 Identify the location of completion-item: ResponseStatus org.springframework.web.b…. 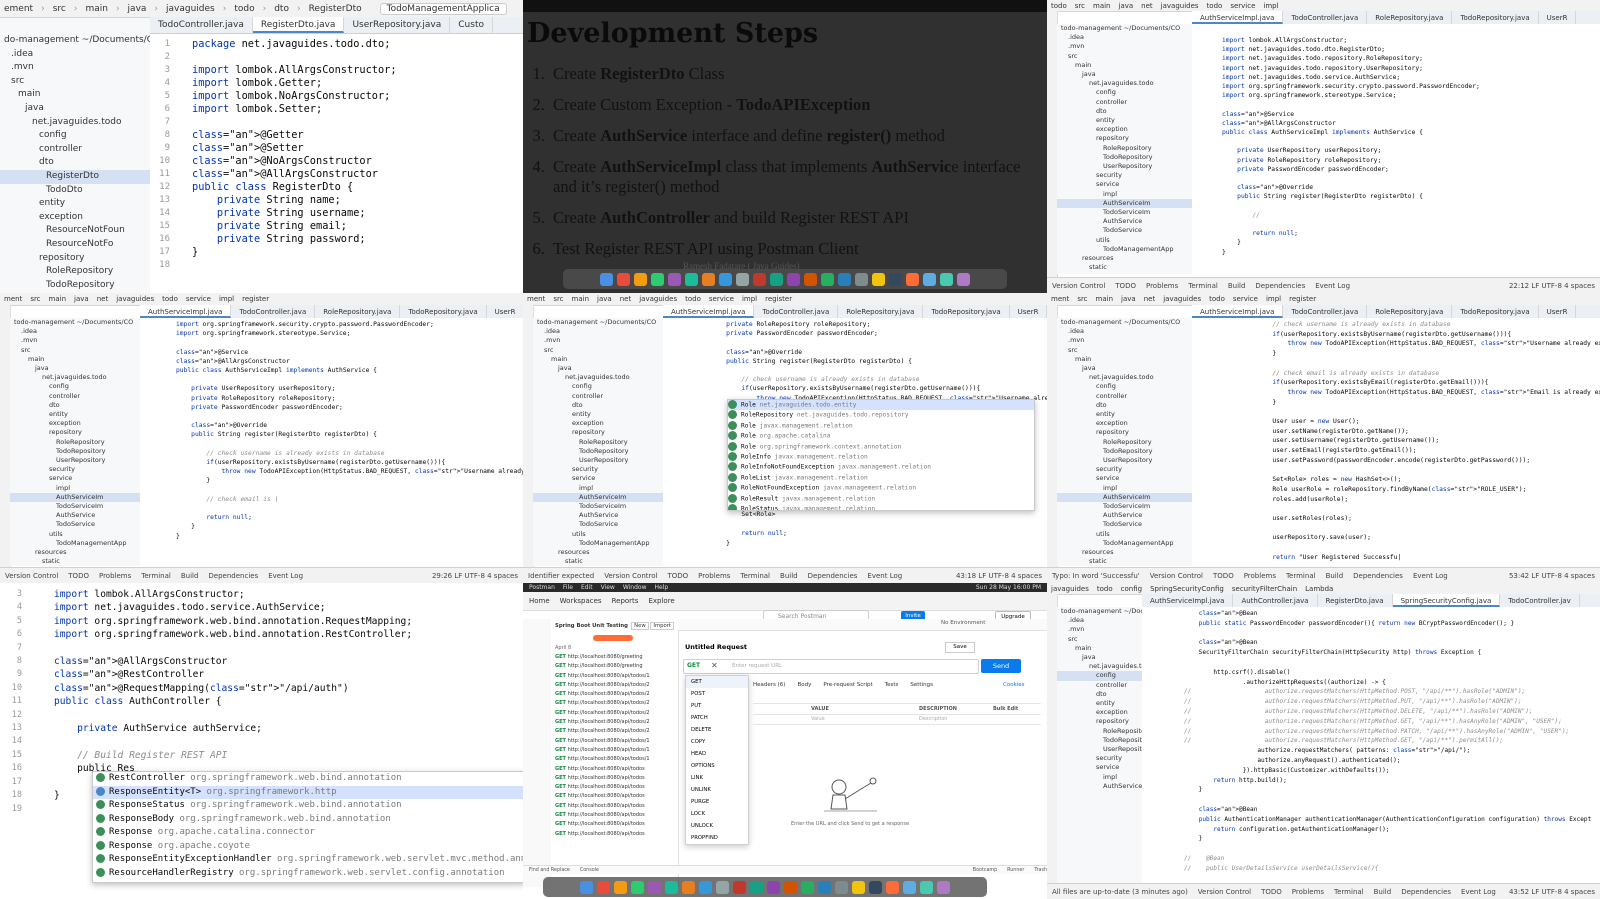
(308, 806).